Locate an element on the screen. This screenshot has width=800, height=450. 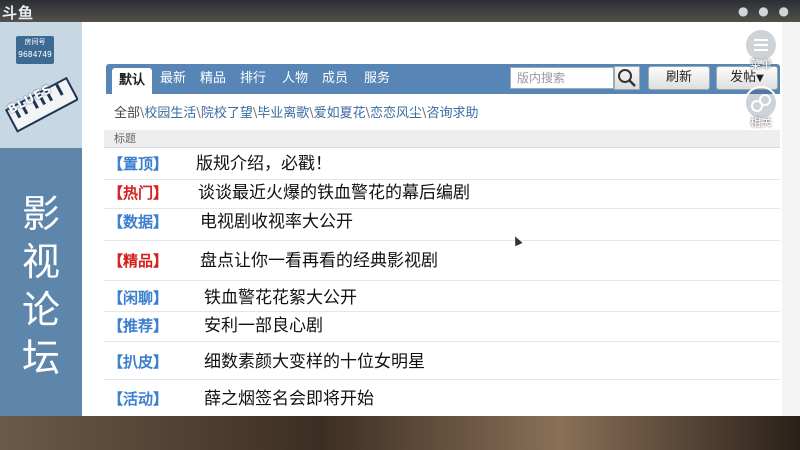
breadcrumb: 全部\校园生活\院校了望\毕业离歌\爱如夏花\恋恋风尘\咨询求助 is located at coordinates (296, 111).